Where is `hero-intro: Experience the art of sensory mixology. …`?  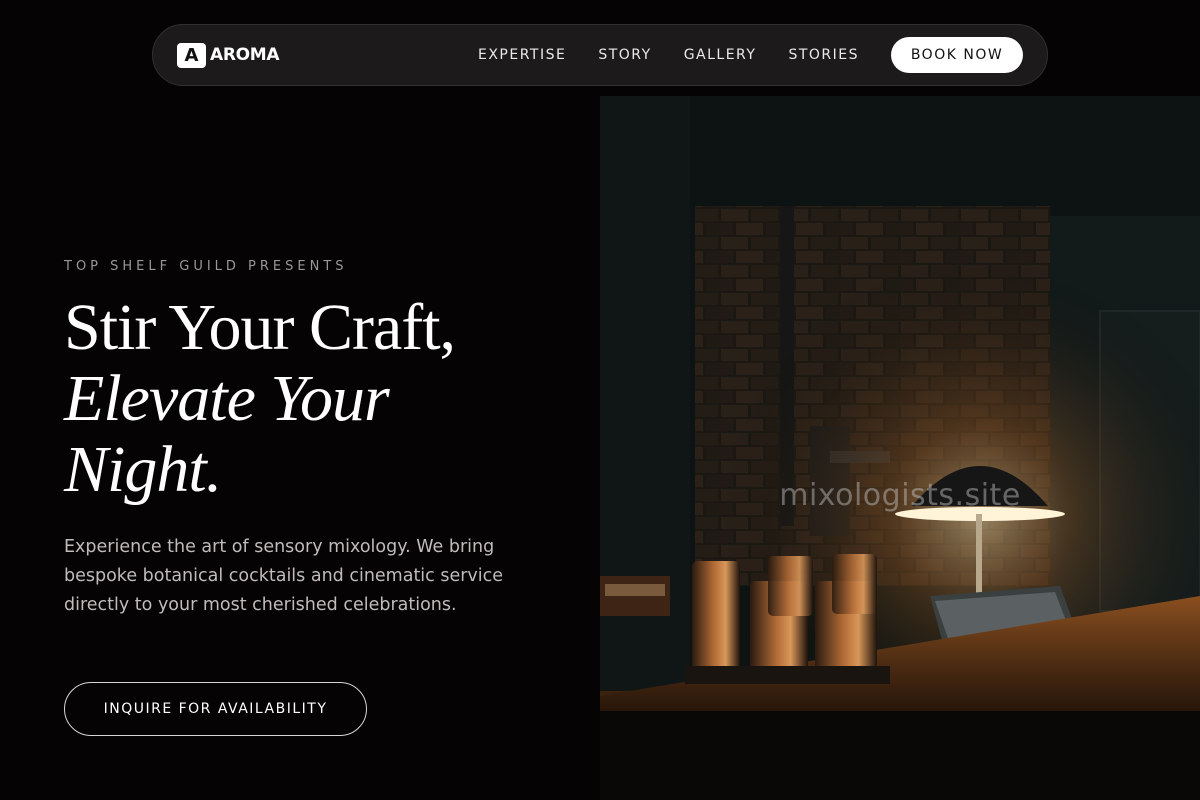 hero-intro: Experience the art of sensory mixology. … is located at coordinates (284, 576).